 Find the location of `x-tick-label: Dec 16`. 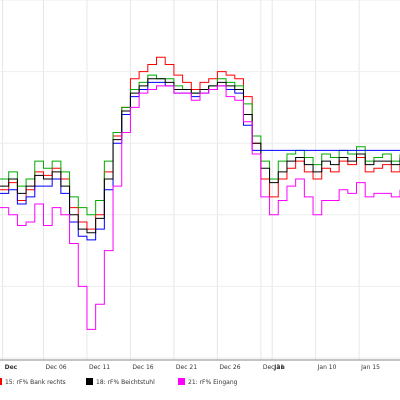

x-tick-label: Dec 16 is located at coordinates (142, 367).